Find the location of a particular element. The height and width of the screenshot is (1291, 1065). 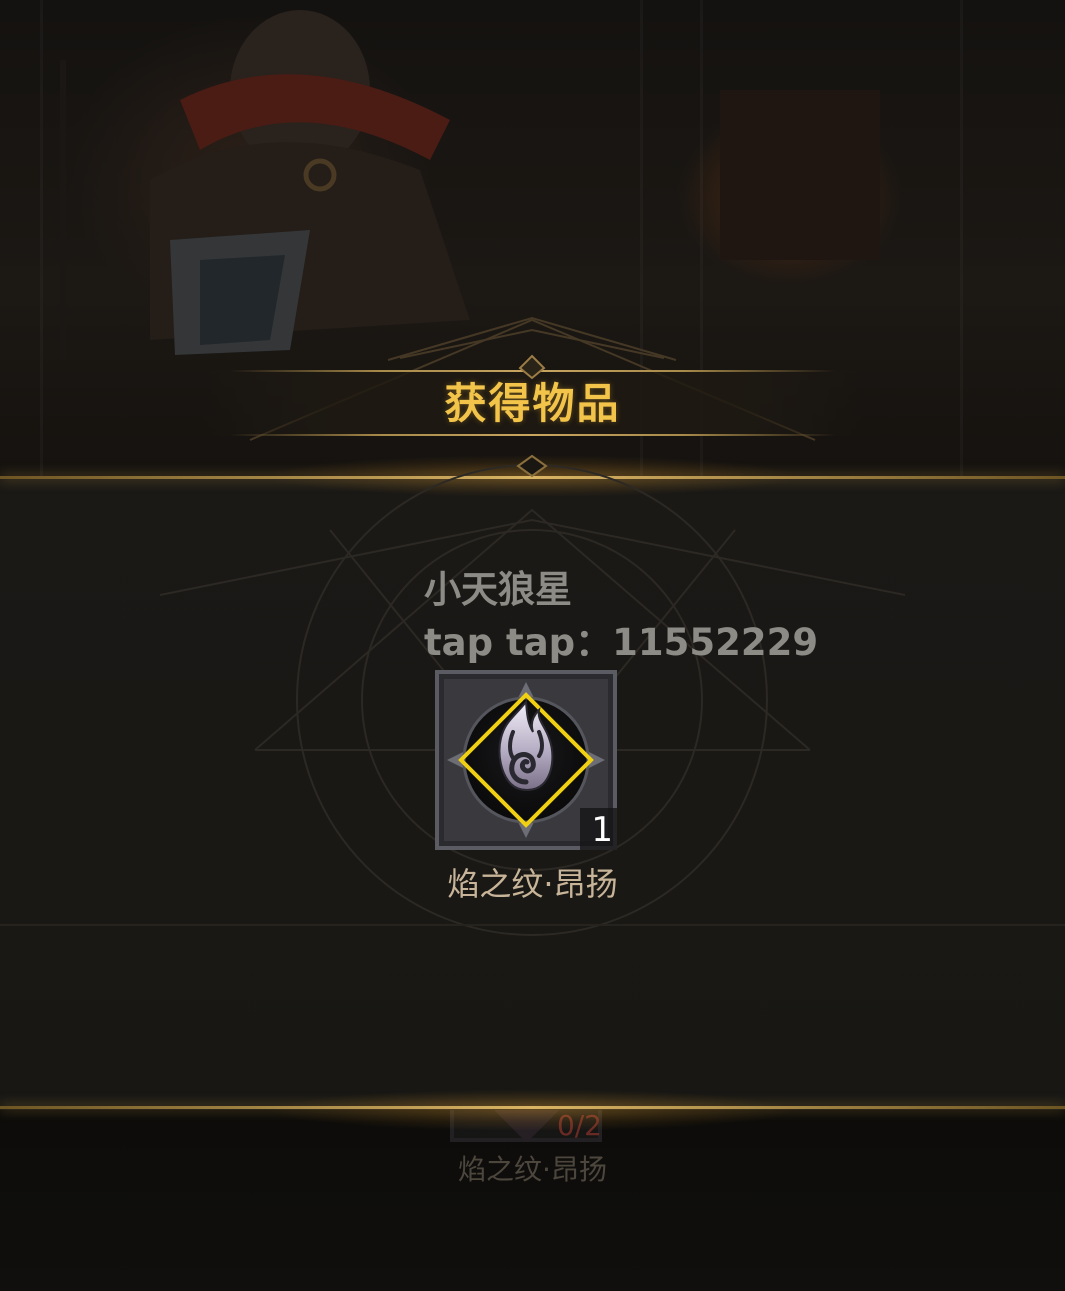

popup-title: 获得物品 is located at coordinates (532, 403).